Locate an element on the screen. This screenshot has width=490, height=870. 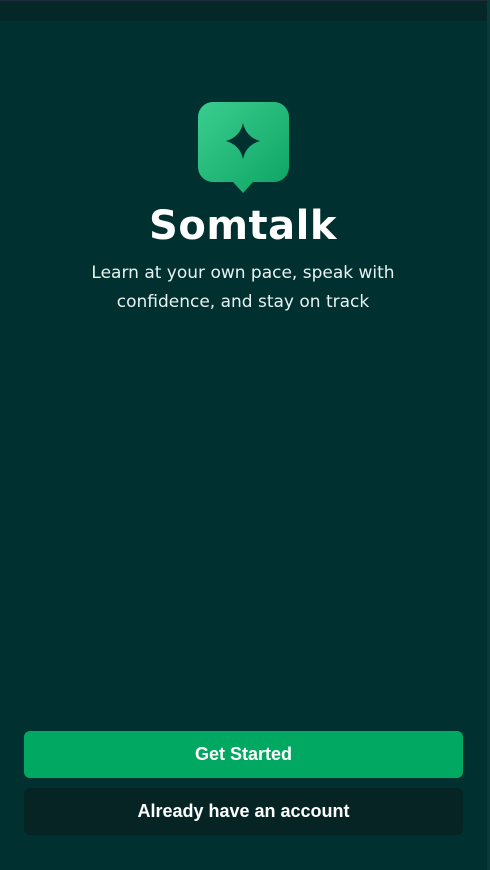
get-started-label: Get Started is located at coordinates (243, 754).